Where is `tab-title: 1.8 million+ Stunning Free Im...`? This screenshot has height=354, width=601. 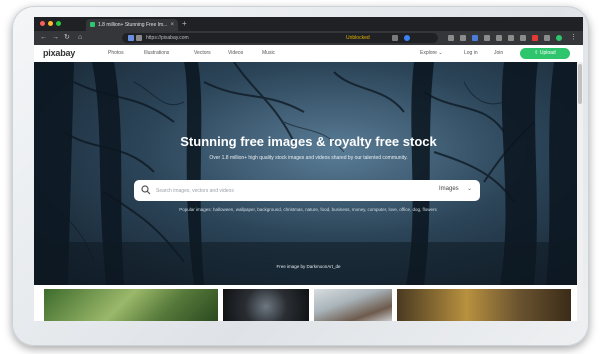 tab-title: 1.8 million+ Stunning Free Im... is located at coordinates (133, 25).